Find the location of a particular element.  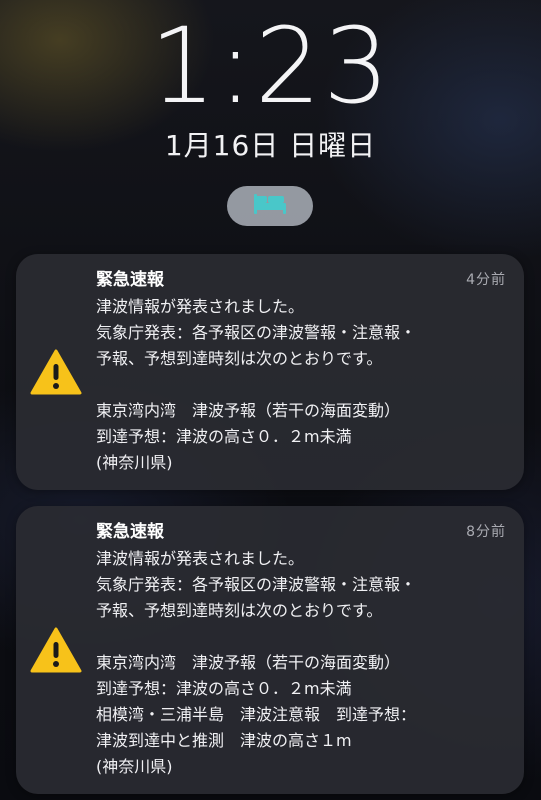

notification-time: 8分前 is located at coordinates (486, 532).